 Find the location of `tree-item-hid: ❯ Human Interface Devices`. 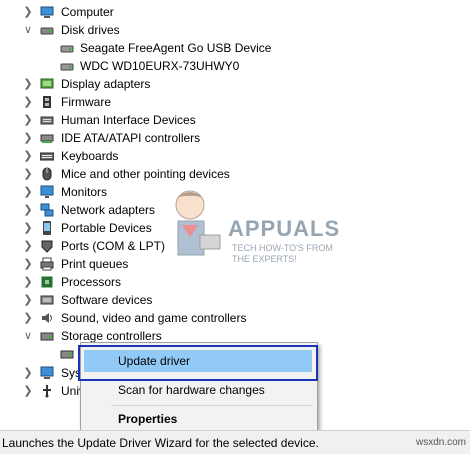

tree-item-hid: ❯ Human Interface Devices is located at coordinates (235, 120).